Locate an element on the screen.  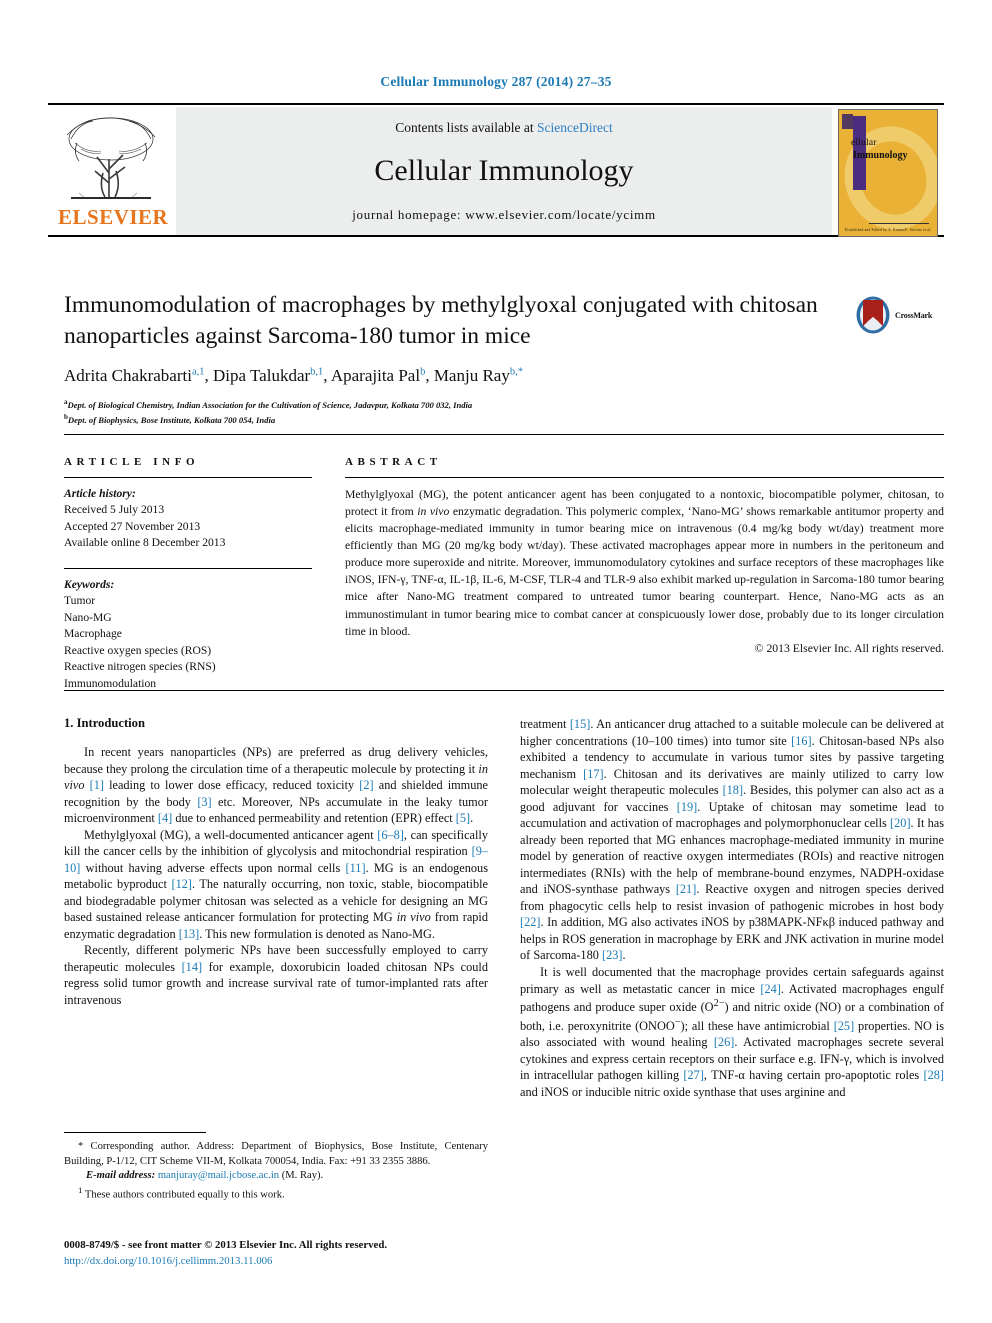
keyword-item: Immunomodulation is located at coordinates (110, 683).